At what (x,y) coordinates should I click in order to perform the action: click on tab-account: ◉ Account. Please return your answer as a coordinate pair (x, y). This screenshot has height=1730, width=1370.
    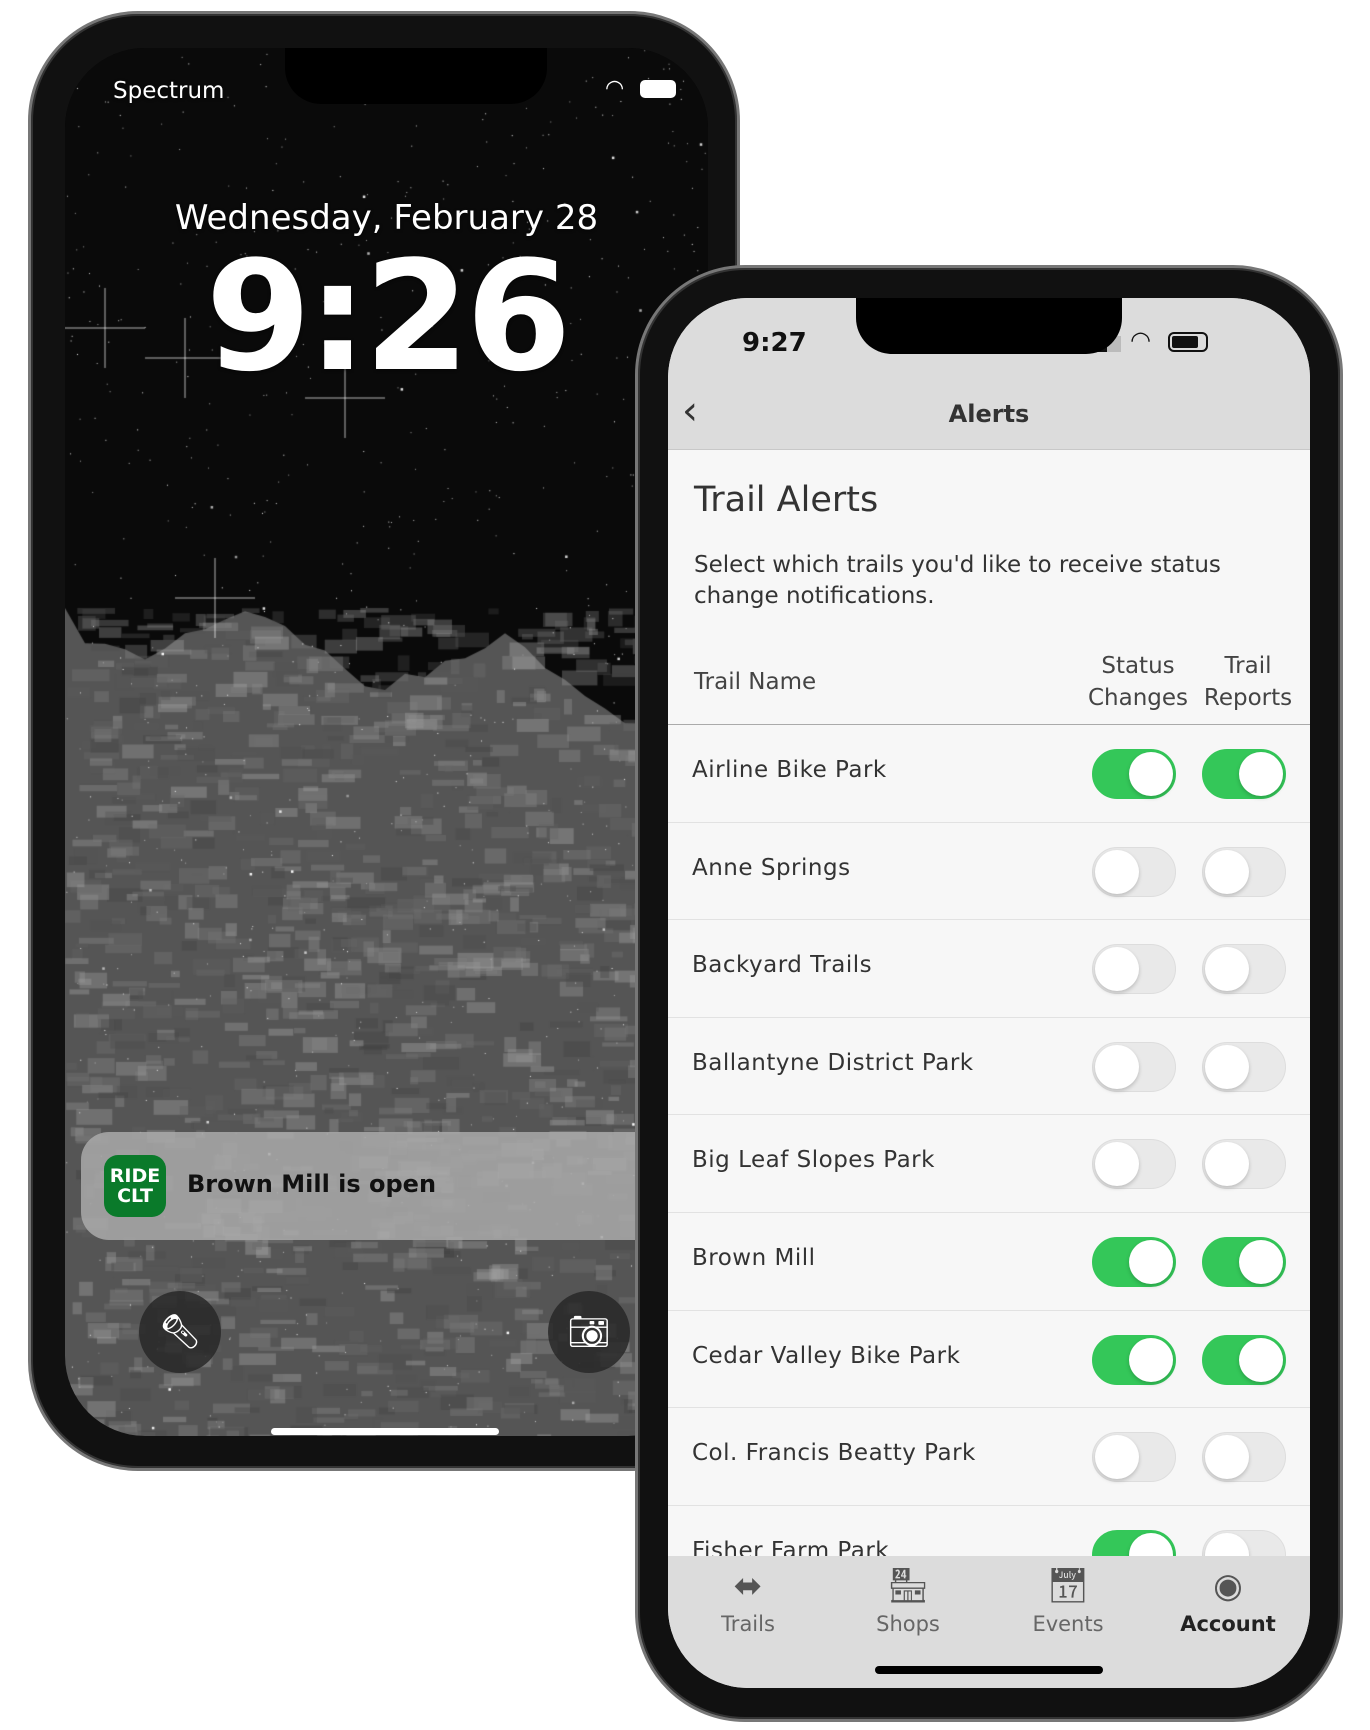
    Looking at the image, I should click on (1228, 1601).